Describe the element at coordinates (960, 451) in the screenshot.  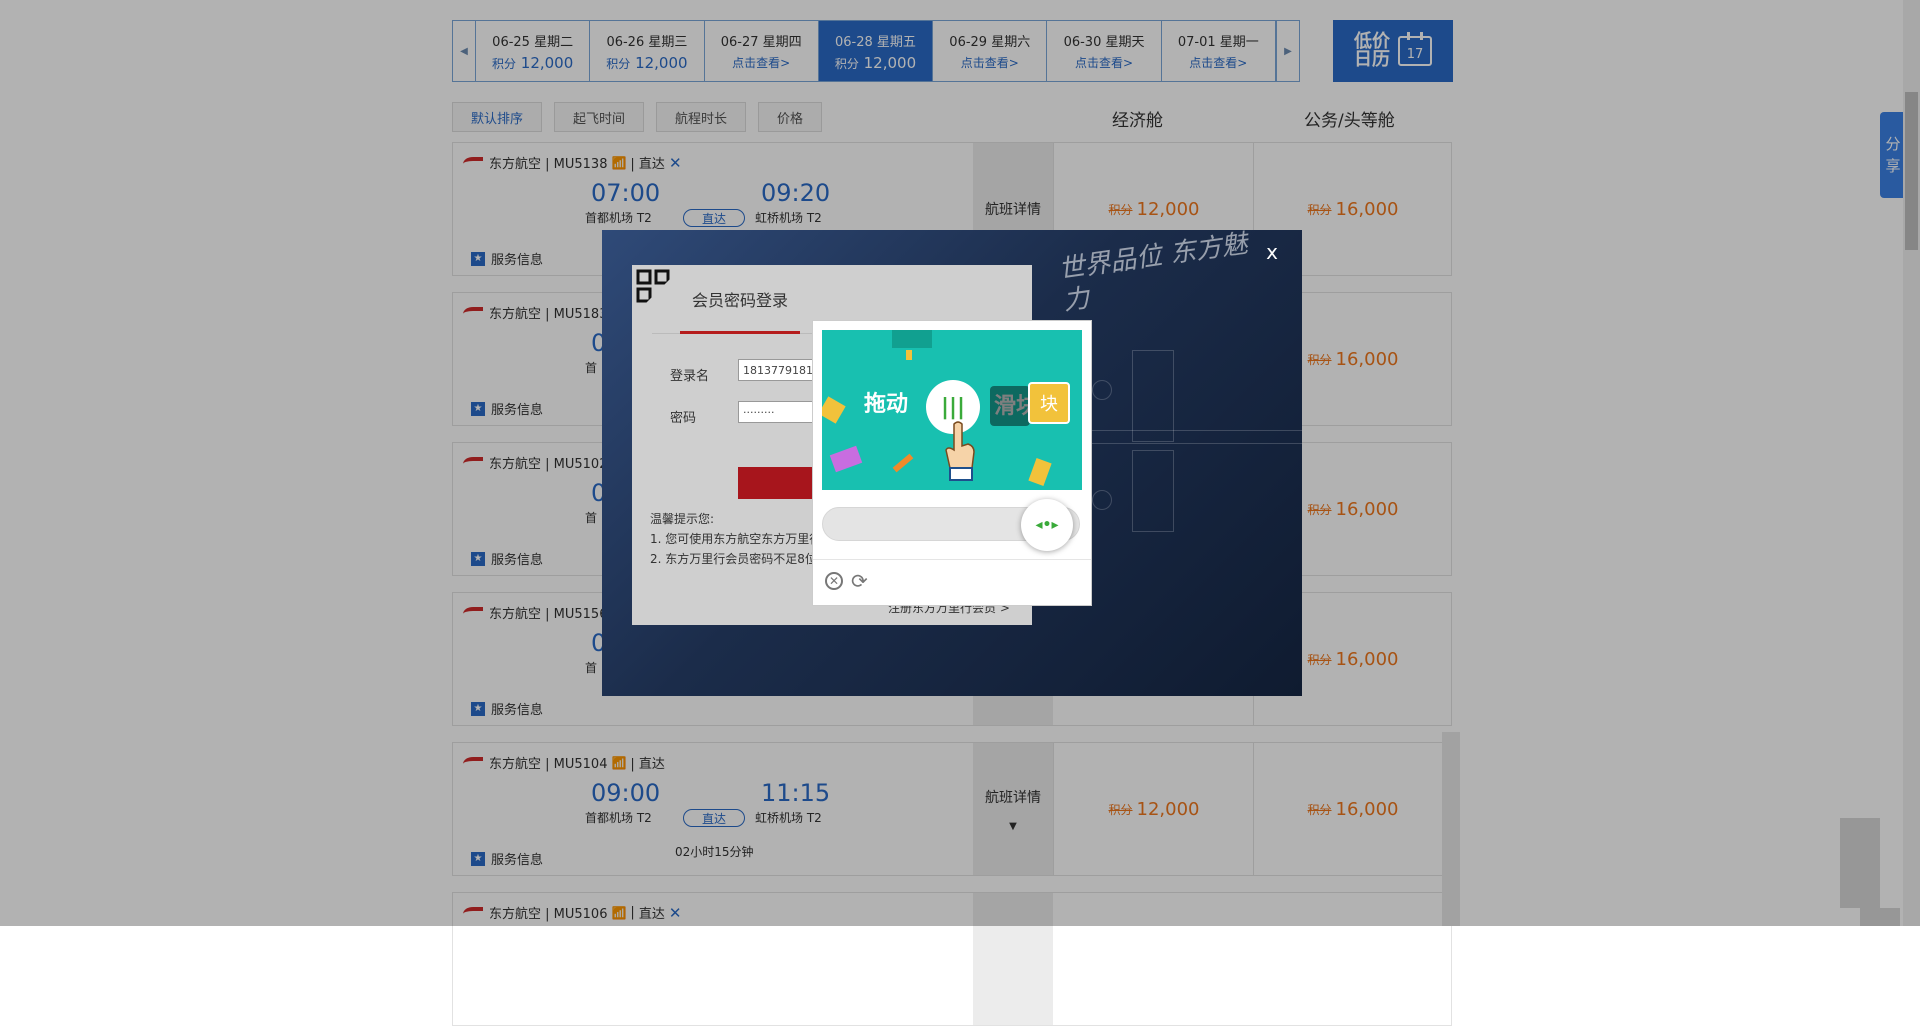
I see `hand-pointer-icon` at that location.